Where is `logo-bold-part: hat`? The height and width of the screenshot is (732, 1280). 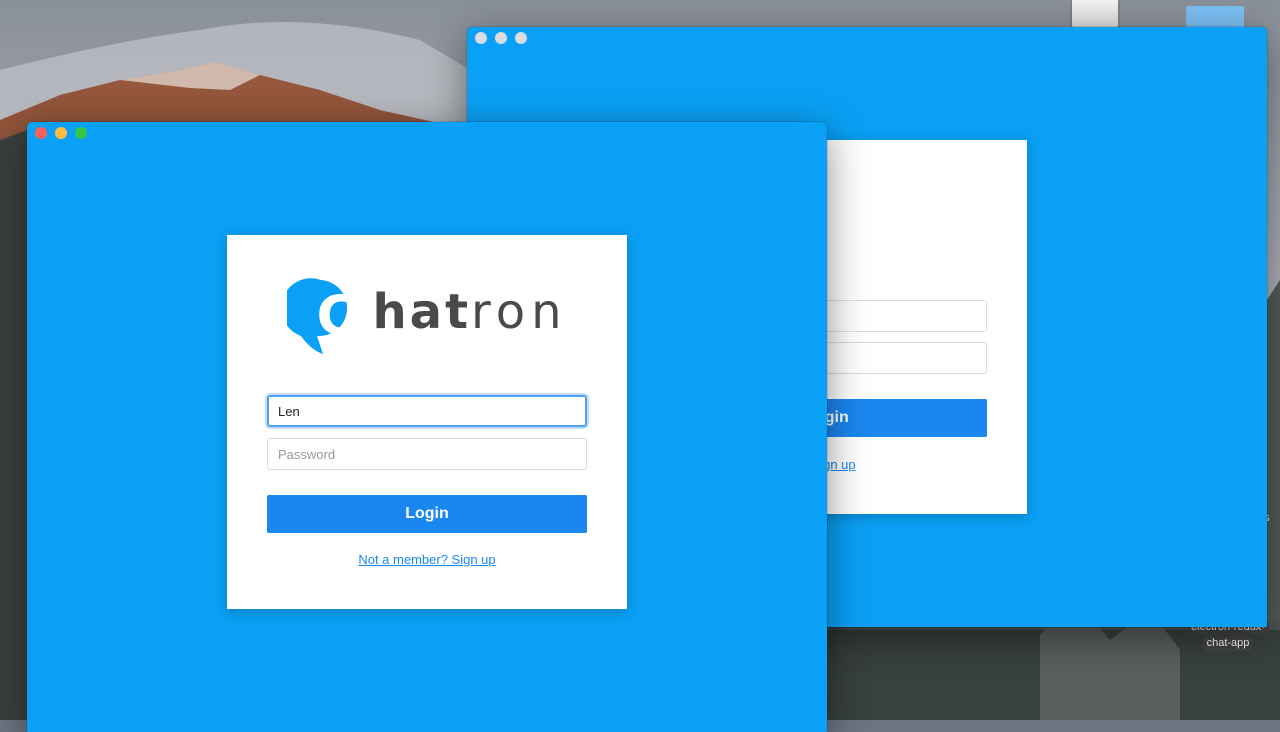
logo-bold-part: hat is located at coordinates (422, 312).